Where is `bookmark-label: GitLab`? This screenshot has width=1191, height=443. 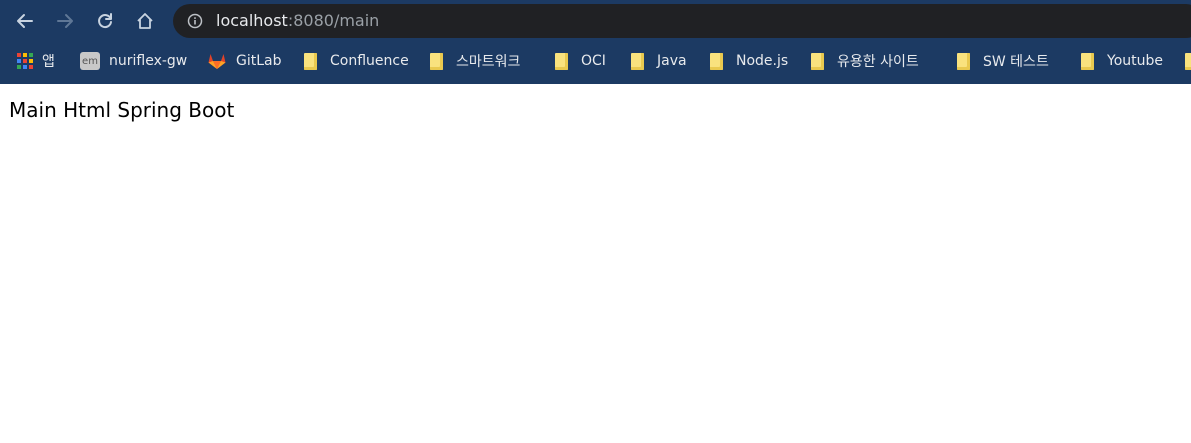 bookmark-label: GitLab is located at coordinates (259, 61).